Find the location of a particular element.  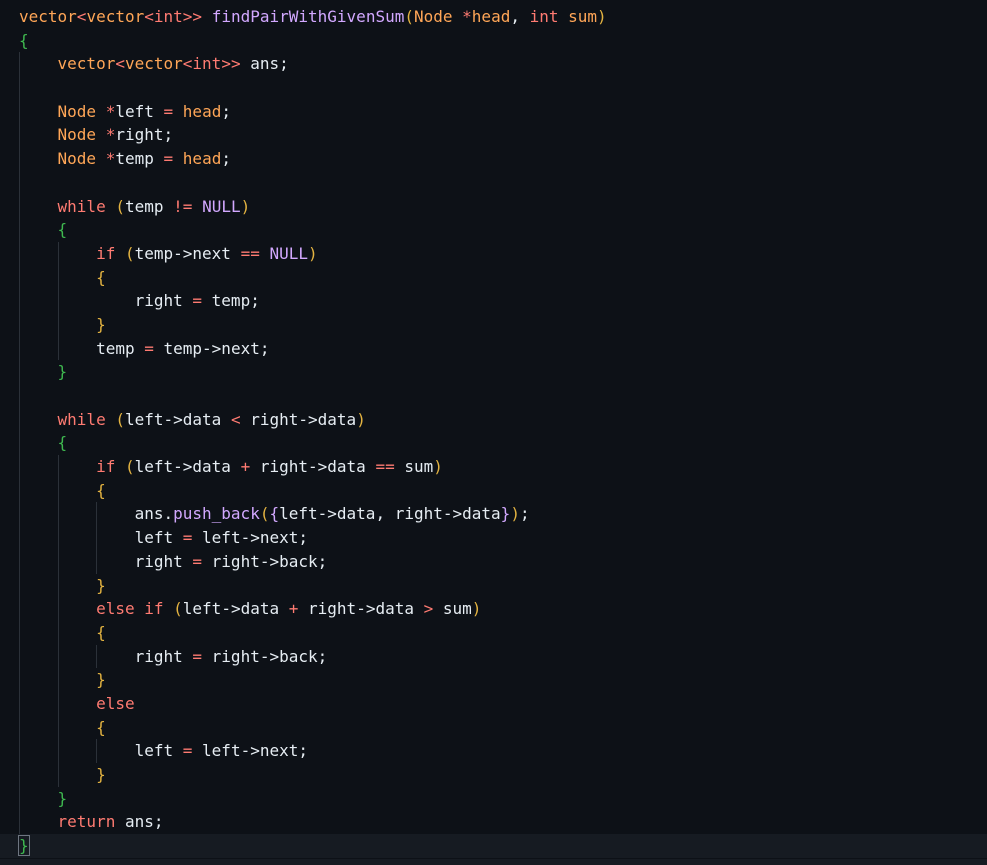

code-line: else is located at coordinates (503, 703).